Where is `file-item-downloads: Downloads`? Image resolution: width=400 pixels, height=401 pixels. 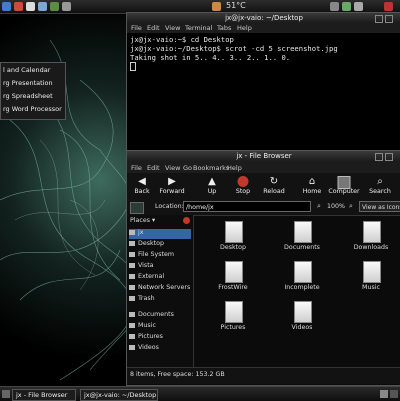
file-item-downloads: Downloads is located at coordinates (371, 241).